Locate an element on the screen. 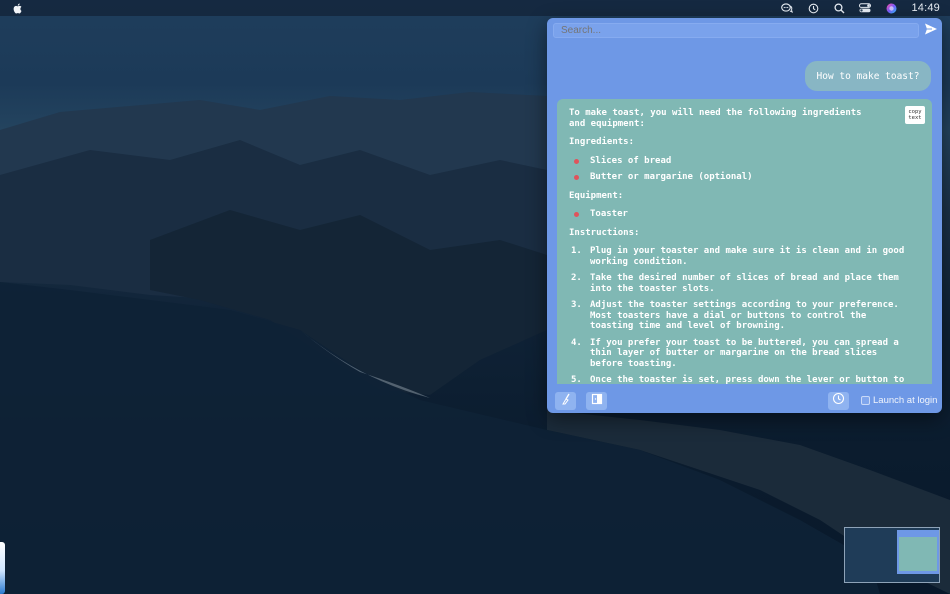  instructions-heading: Instructions: is located at coordinates (604, 232).